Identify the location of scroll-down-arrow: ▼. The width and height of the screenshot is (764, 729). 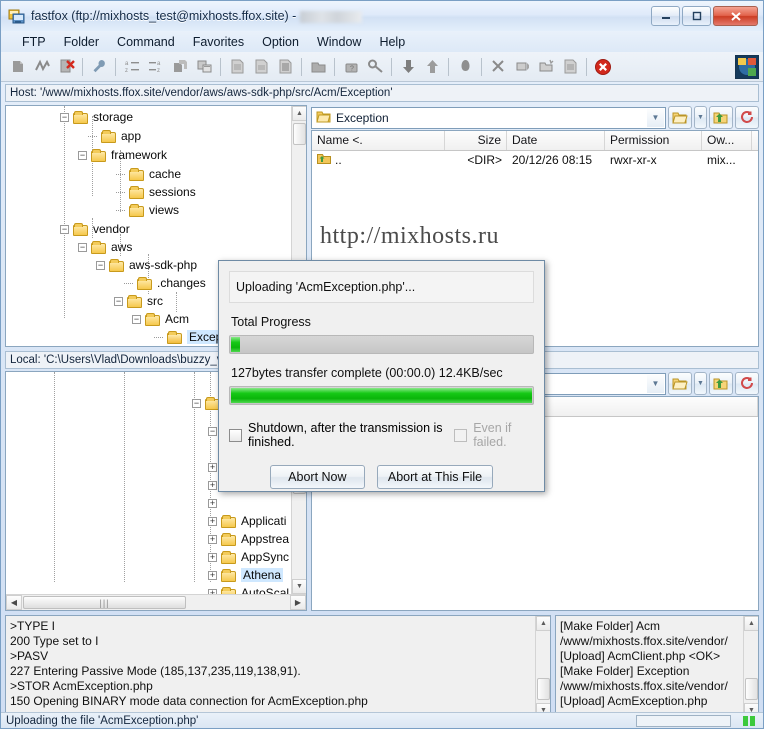
(299, 586).